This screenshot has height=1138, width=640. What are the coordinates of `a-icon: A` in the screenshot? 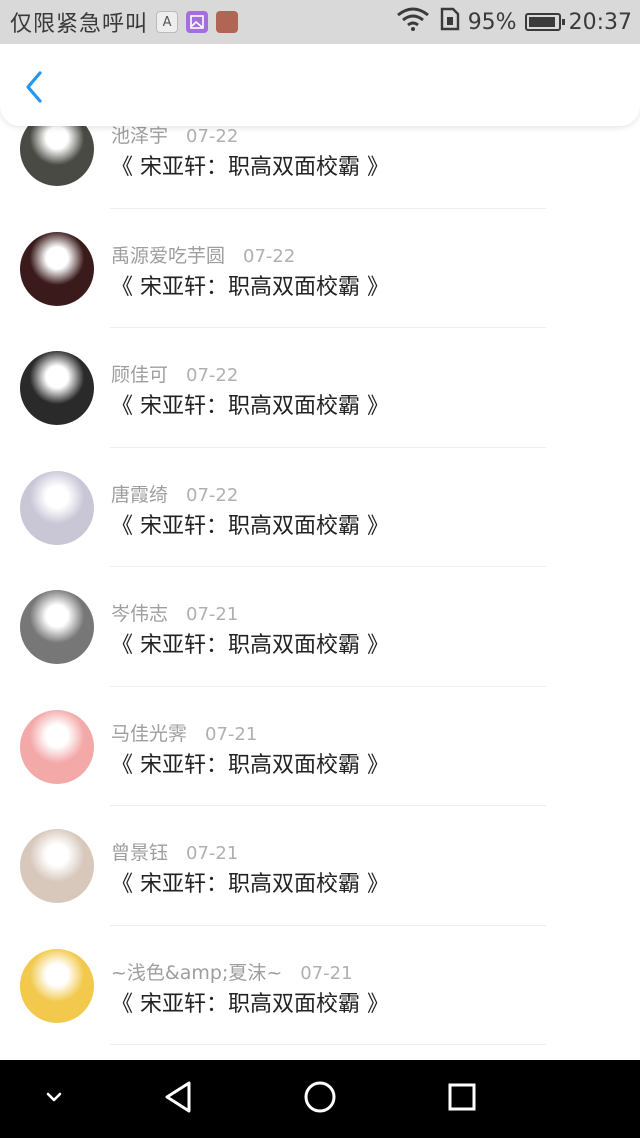 It's located at (167, 22).